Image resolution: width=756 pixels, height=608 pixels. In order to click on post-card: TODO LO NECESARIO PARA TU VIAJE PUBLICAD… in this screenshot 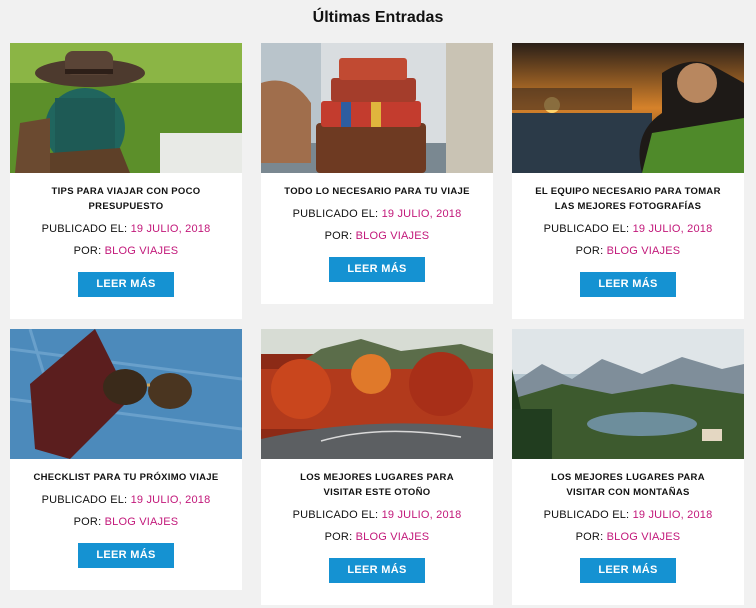, I will do `click(377, 173)`.